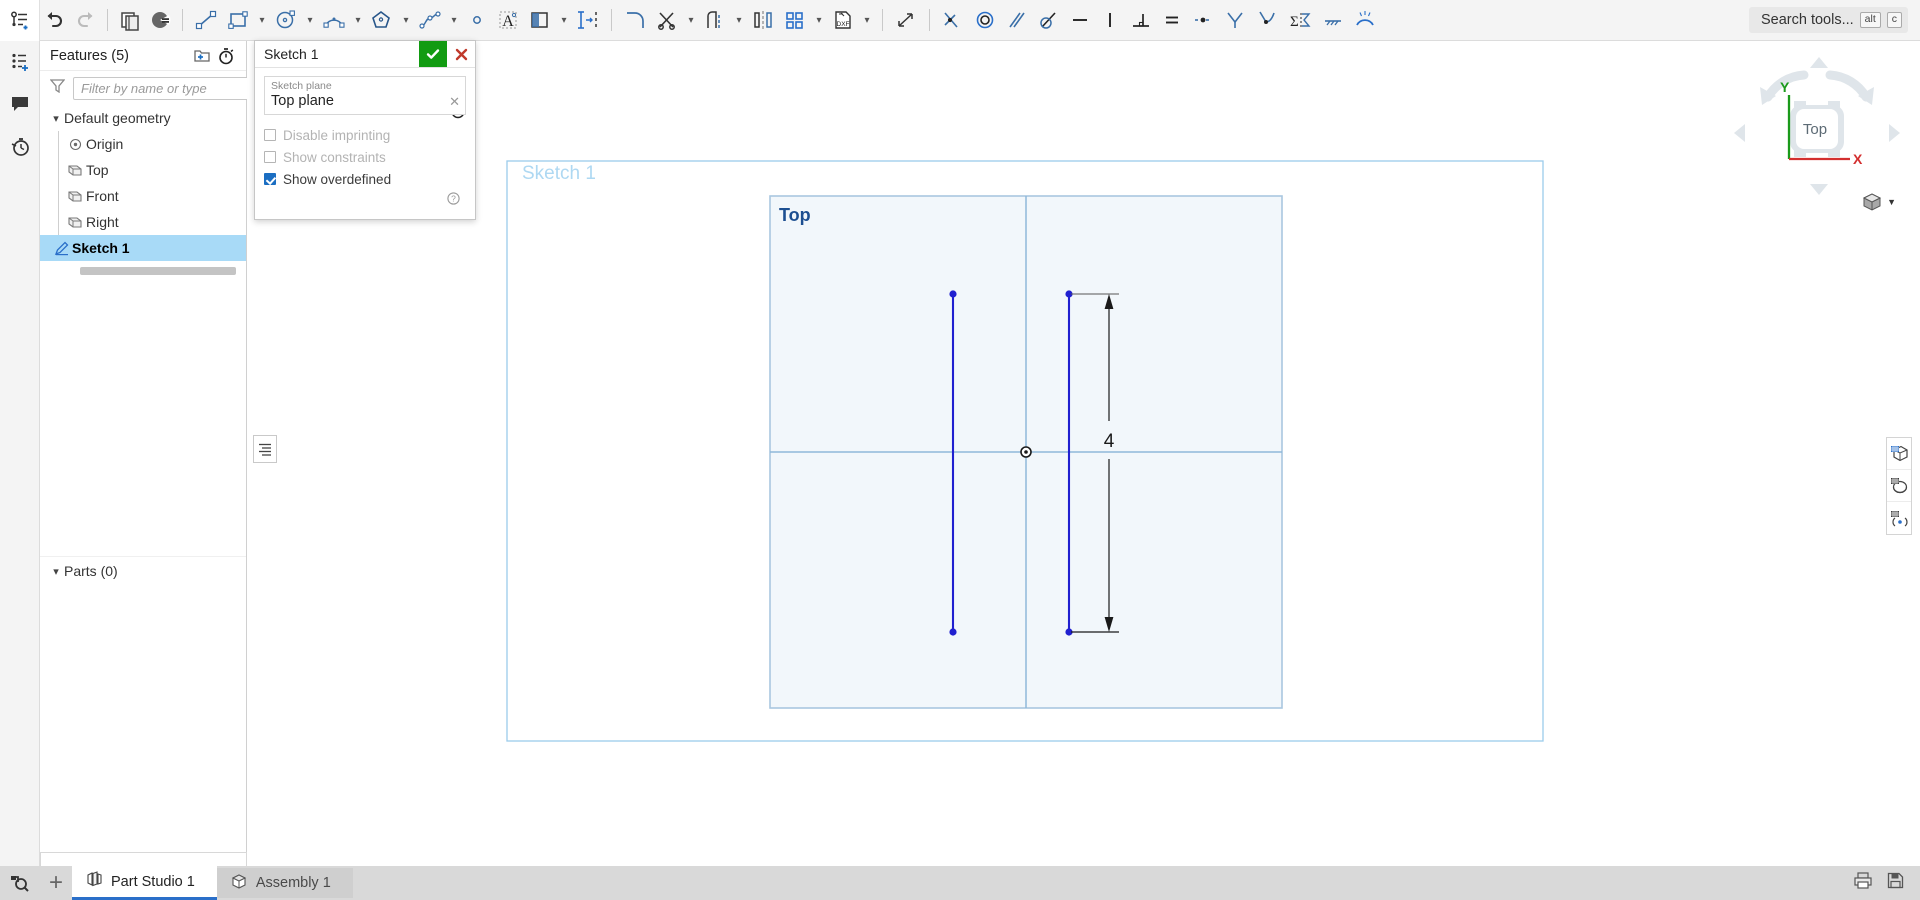 This screenshot has height=900, width=1920. I want to click on clear-selection-icon: ✕, so click(454, 102).